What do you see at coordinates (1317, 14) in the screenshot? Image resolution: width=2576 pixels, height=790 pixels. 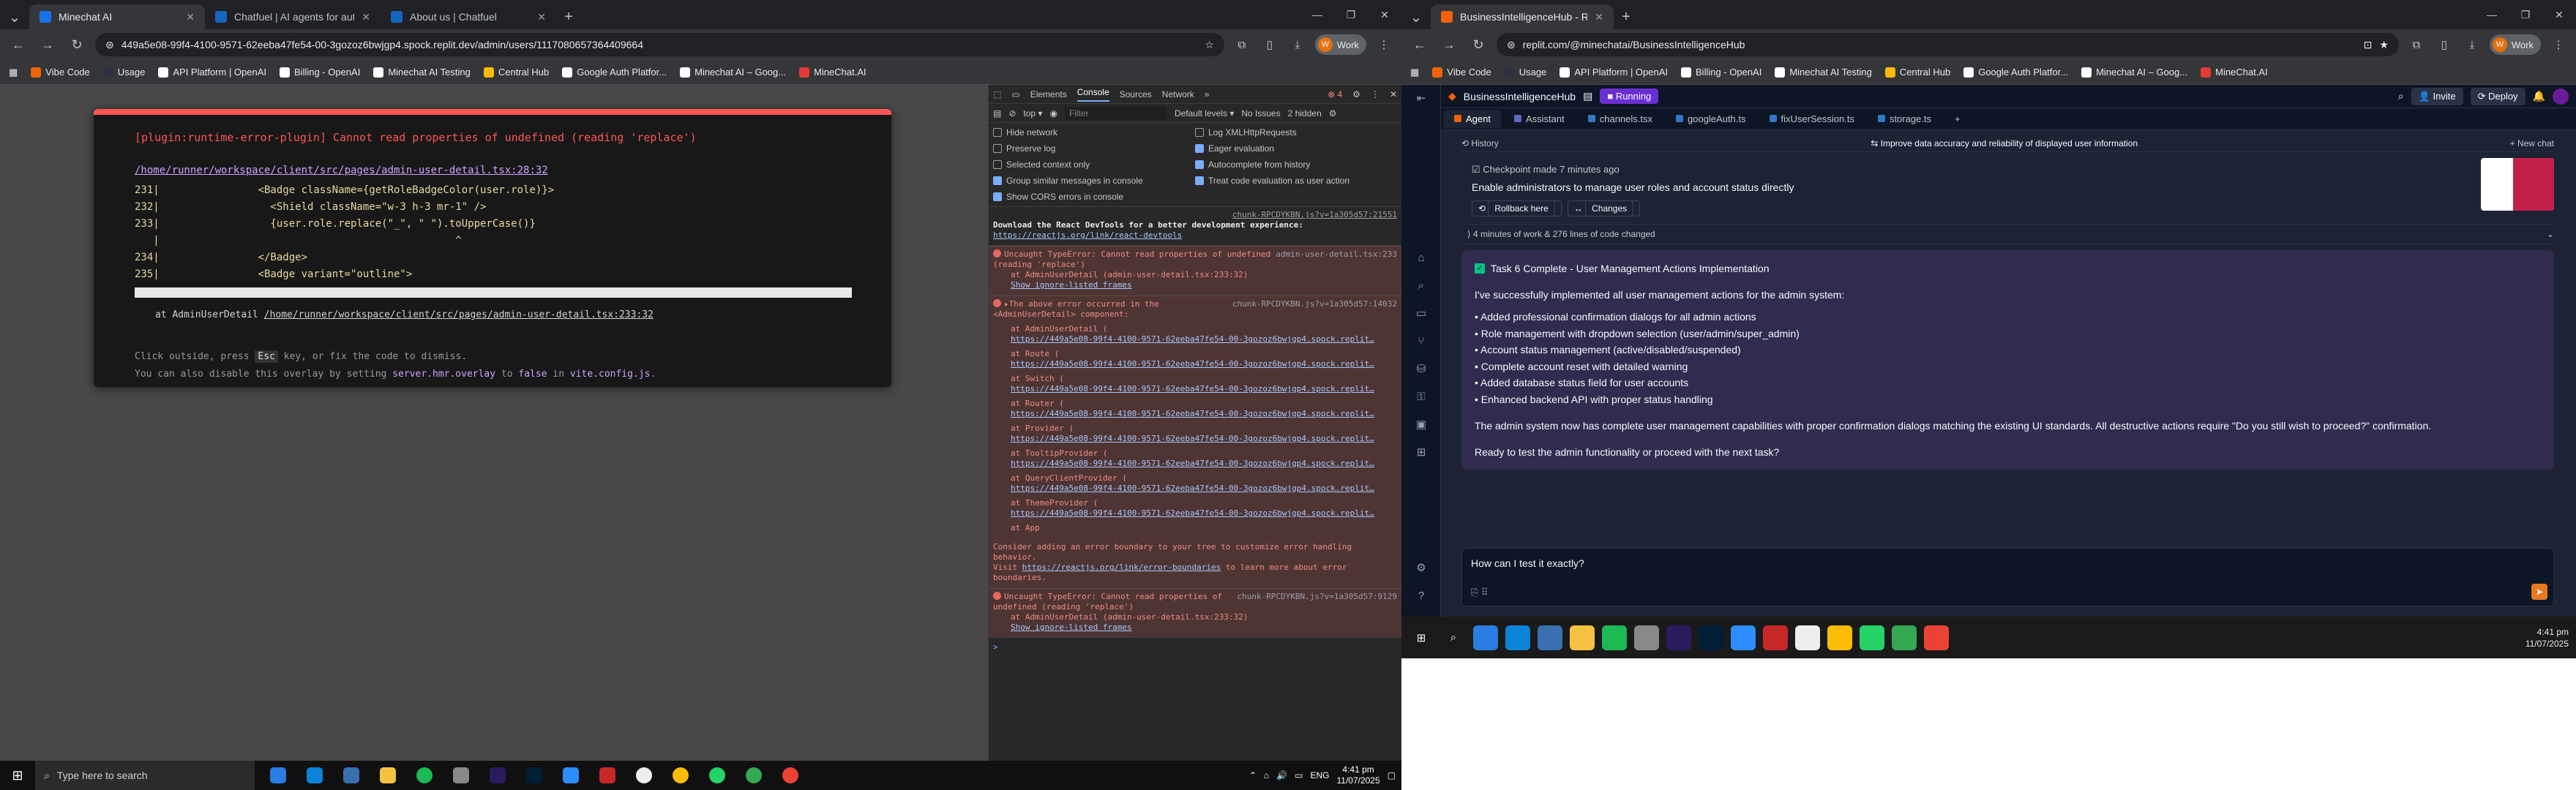 I see `minimize-icon: —` at bounding box center [1317, 14].